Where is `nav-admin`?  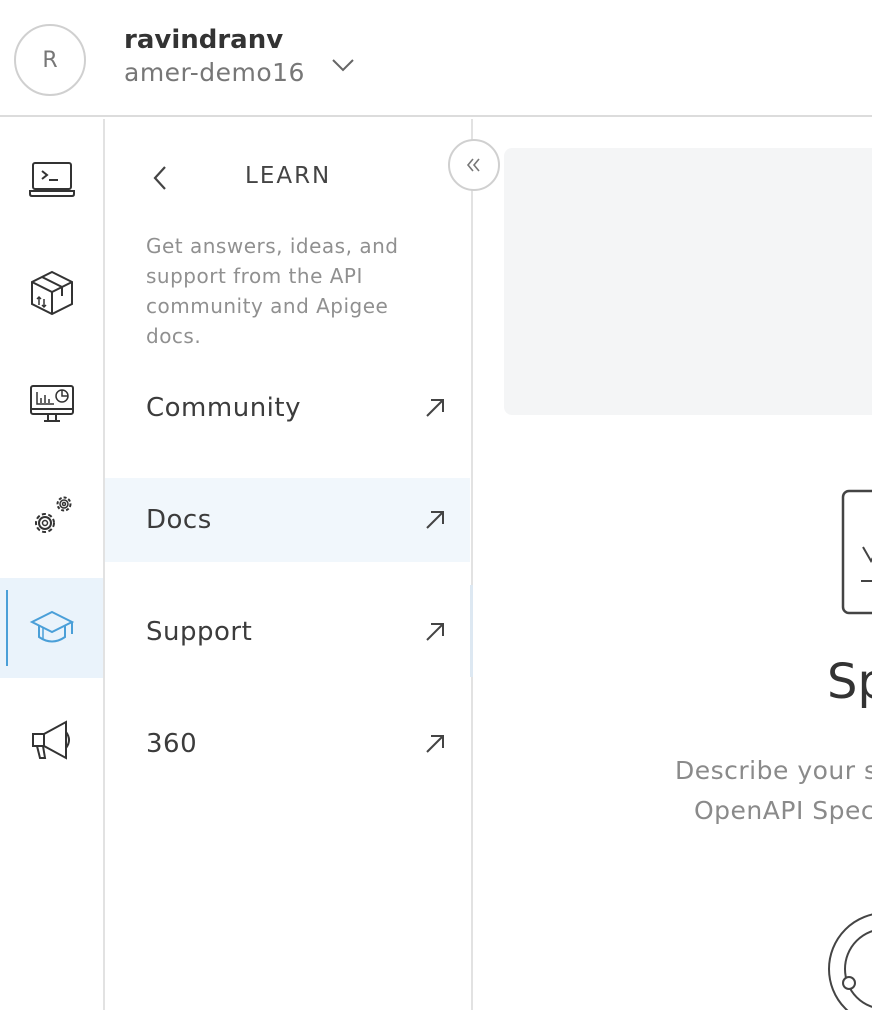 nav-admin is located at coordinates (51, 516).